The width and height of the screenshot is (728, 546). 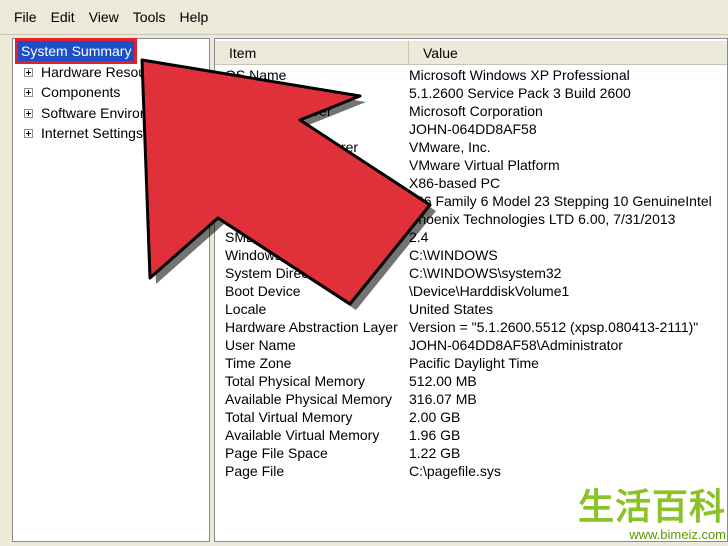 I want to click on watermark-url: www.bimeiz.com, so click(x=677, y=534).